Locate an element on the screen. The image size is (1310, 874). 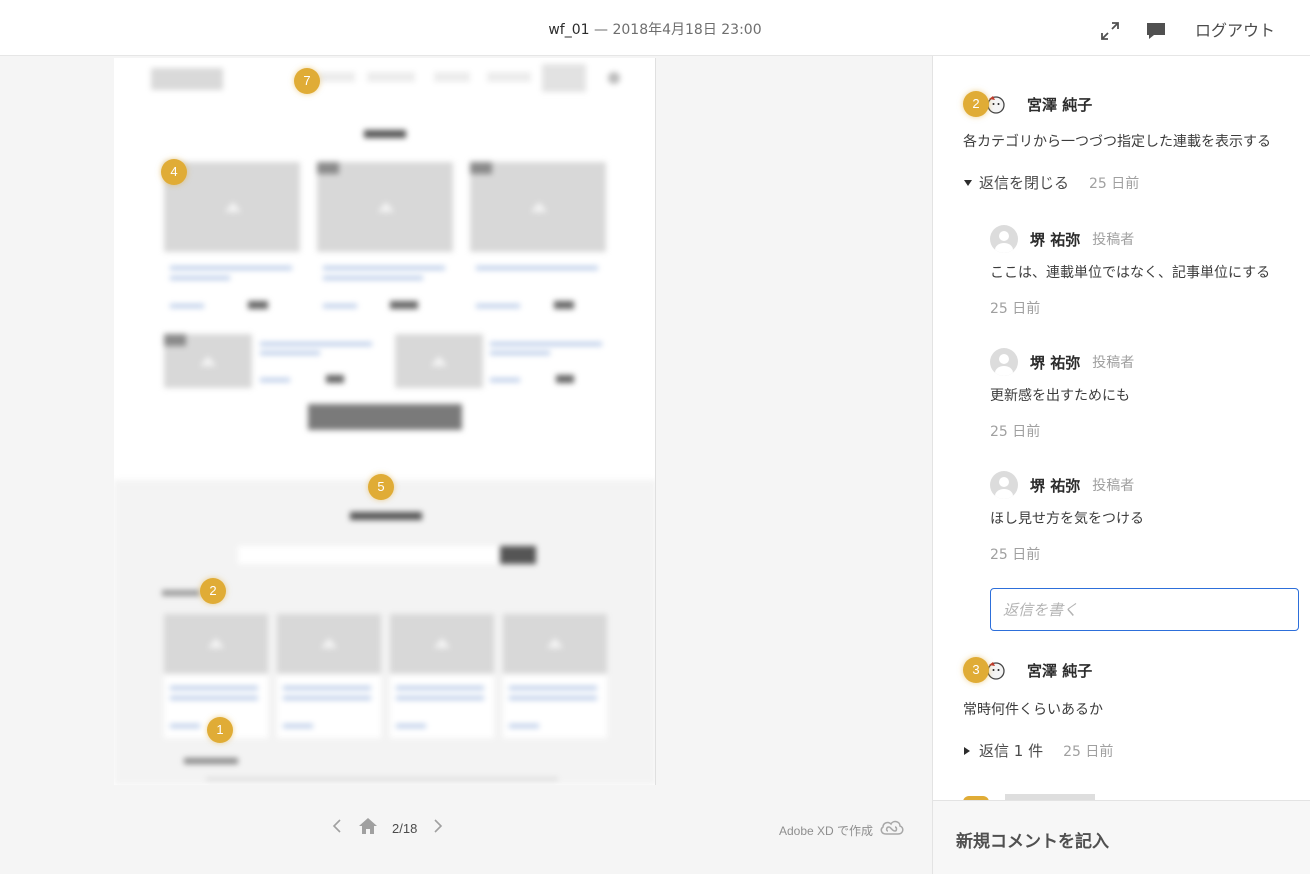
reply-text: ここは、連載単位ではなく、記事単位にする is located at coordinates (1130, 273).